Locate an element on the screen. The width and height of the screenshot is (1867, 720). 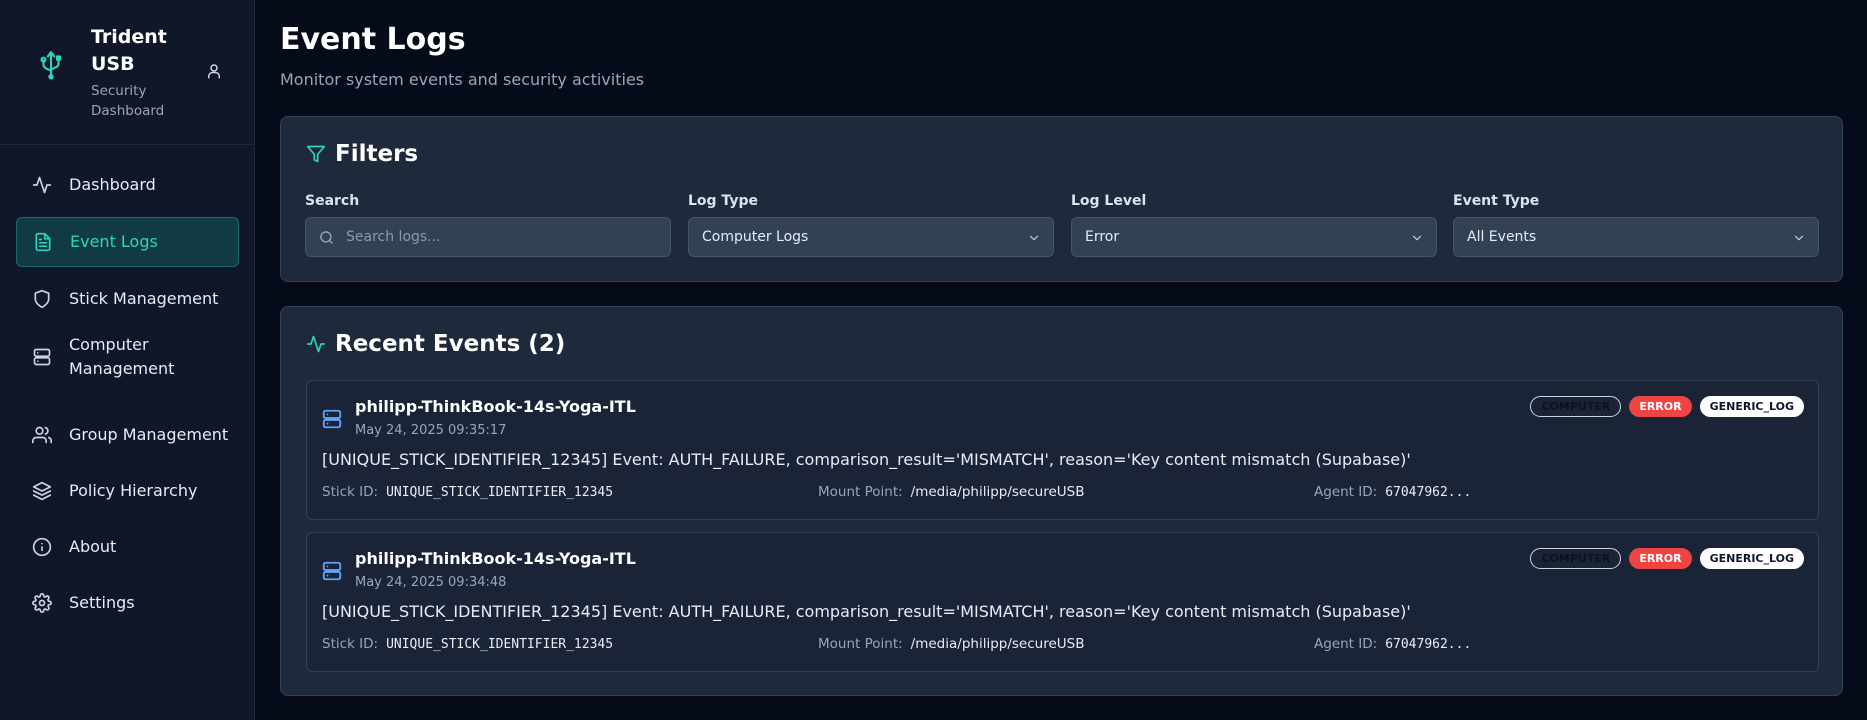
sidebar-item-group-management: Group Management is located at coordinates (127, 435).